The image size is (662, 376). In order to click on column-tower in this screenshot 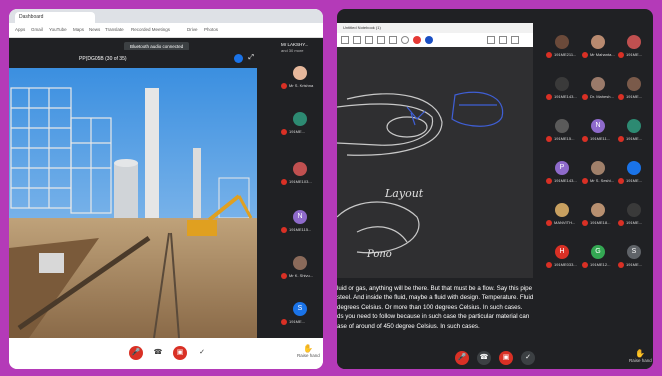, I will do `click(152, 153)`.